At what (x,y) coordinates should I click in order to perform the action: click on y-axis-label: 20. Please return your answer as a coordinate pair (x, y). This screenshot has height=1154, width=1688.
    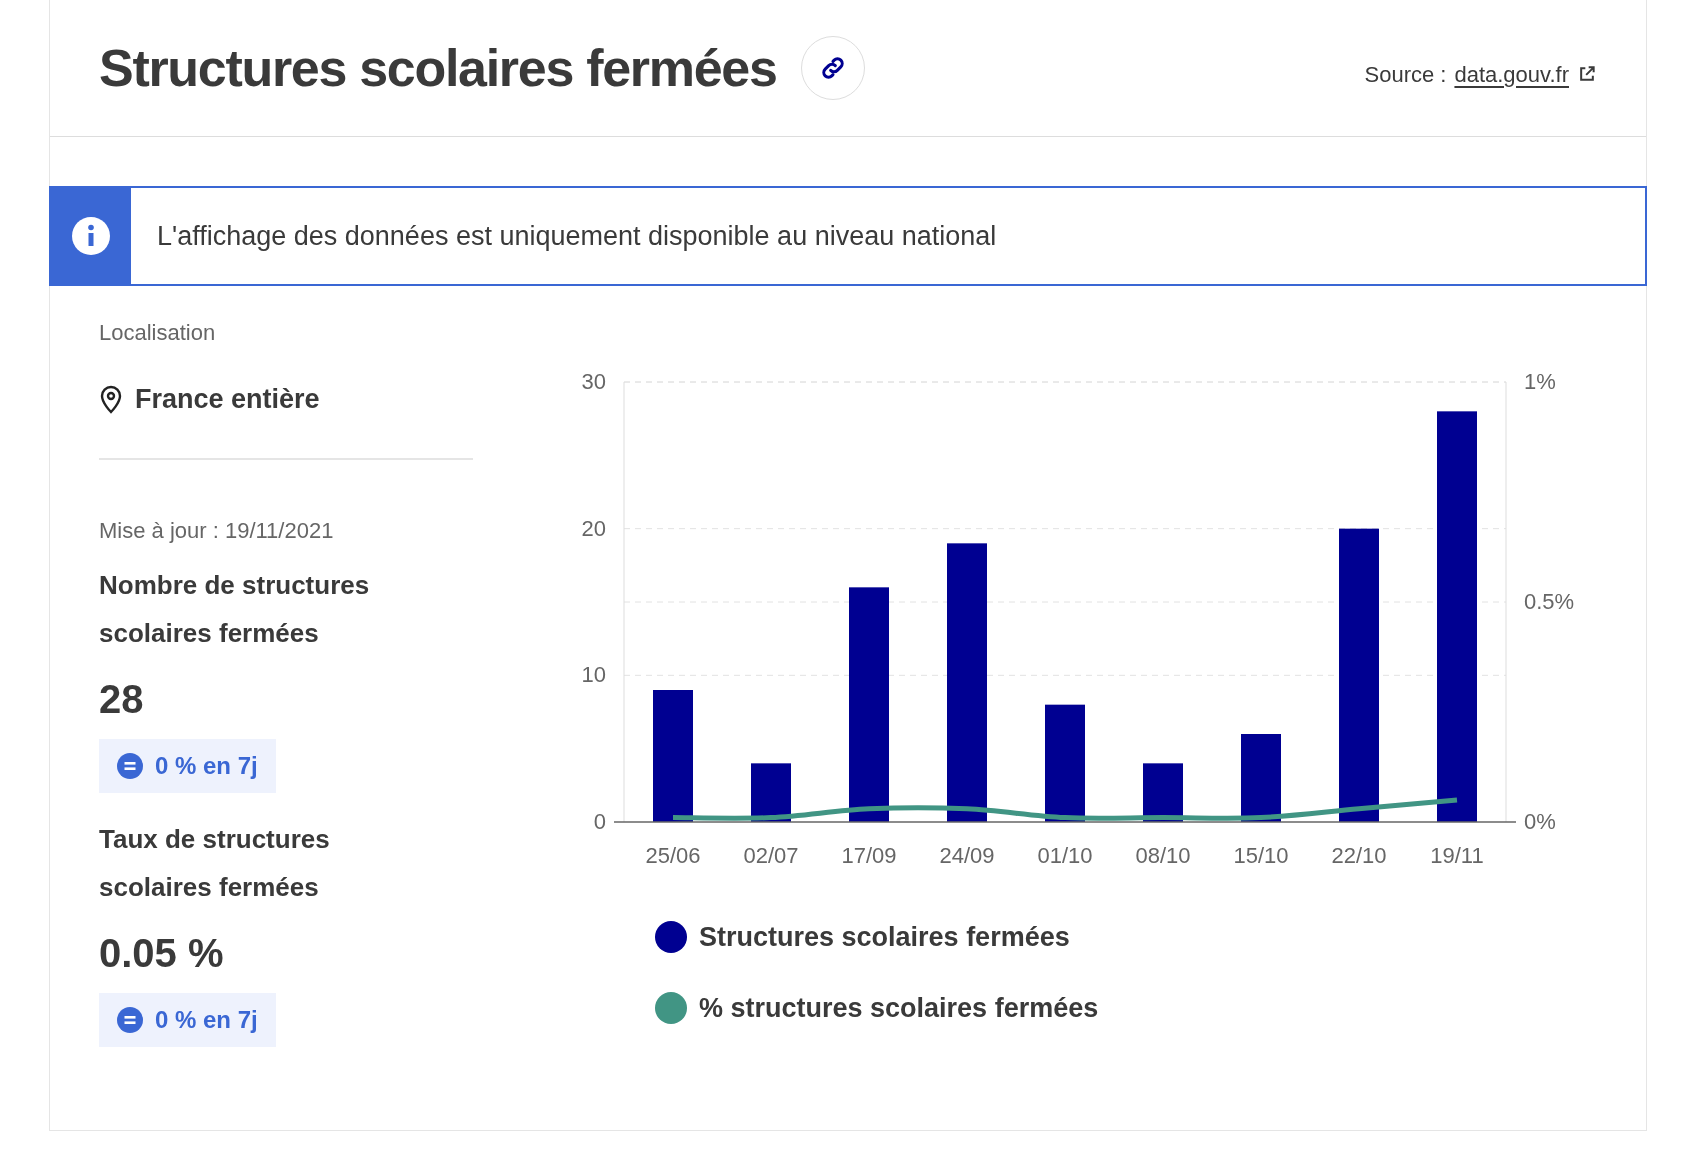
    Looking at the image, I should click on (593, 528).